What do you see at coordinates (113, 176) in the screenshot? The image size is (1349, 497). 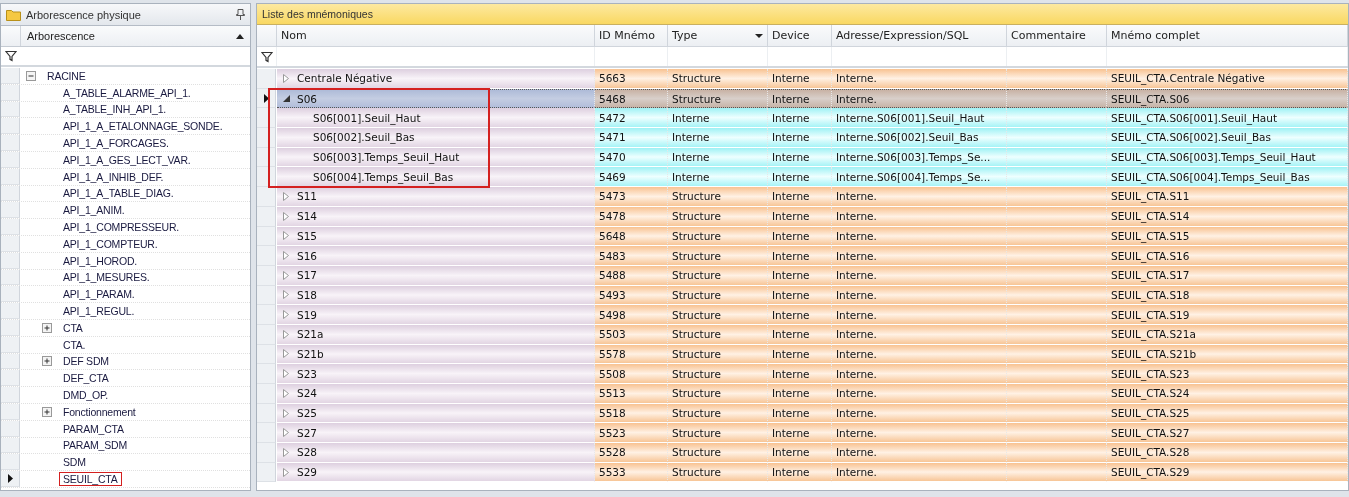 I see `tree-item: API_1_A_INHIB_DEF.` at bounding box center [113, 176].